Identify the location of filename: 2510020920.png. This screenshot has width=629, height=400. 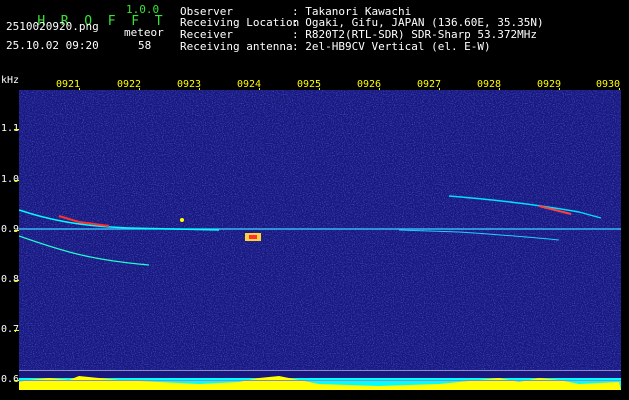
(52, 26).